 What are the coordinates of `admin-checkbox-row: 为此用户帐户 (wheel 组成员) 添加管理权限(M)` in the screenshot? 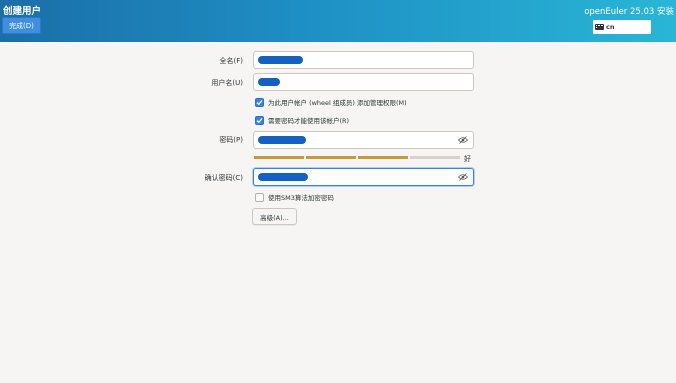 It's located at (331, 102).